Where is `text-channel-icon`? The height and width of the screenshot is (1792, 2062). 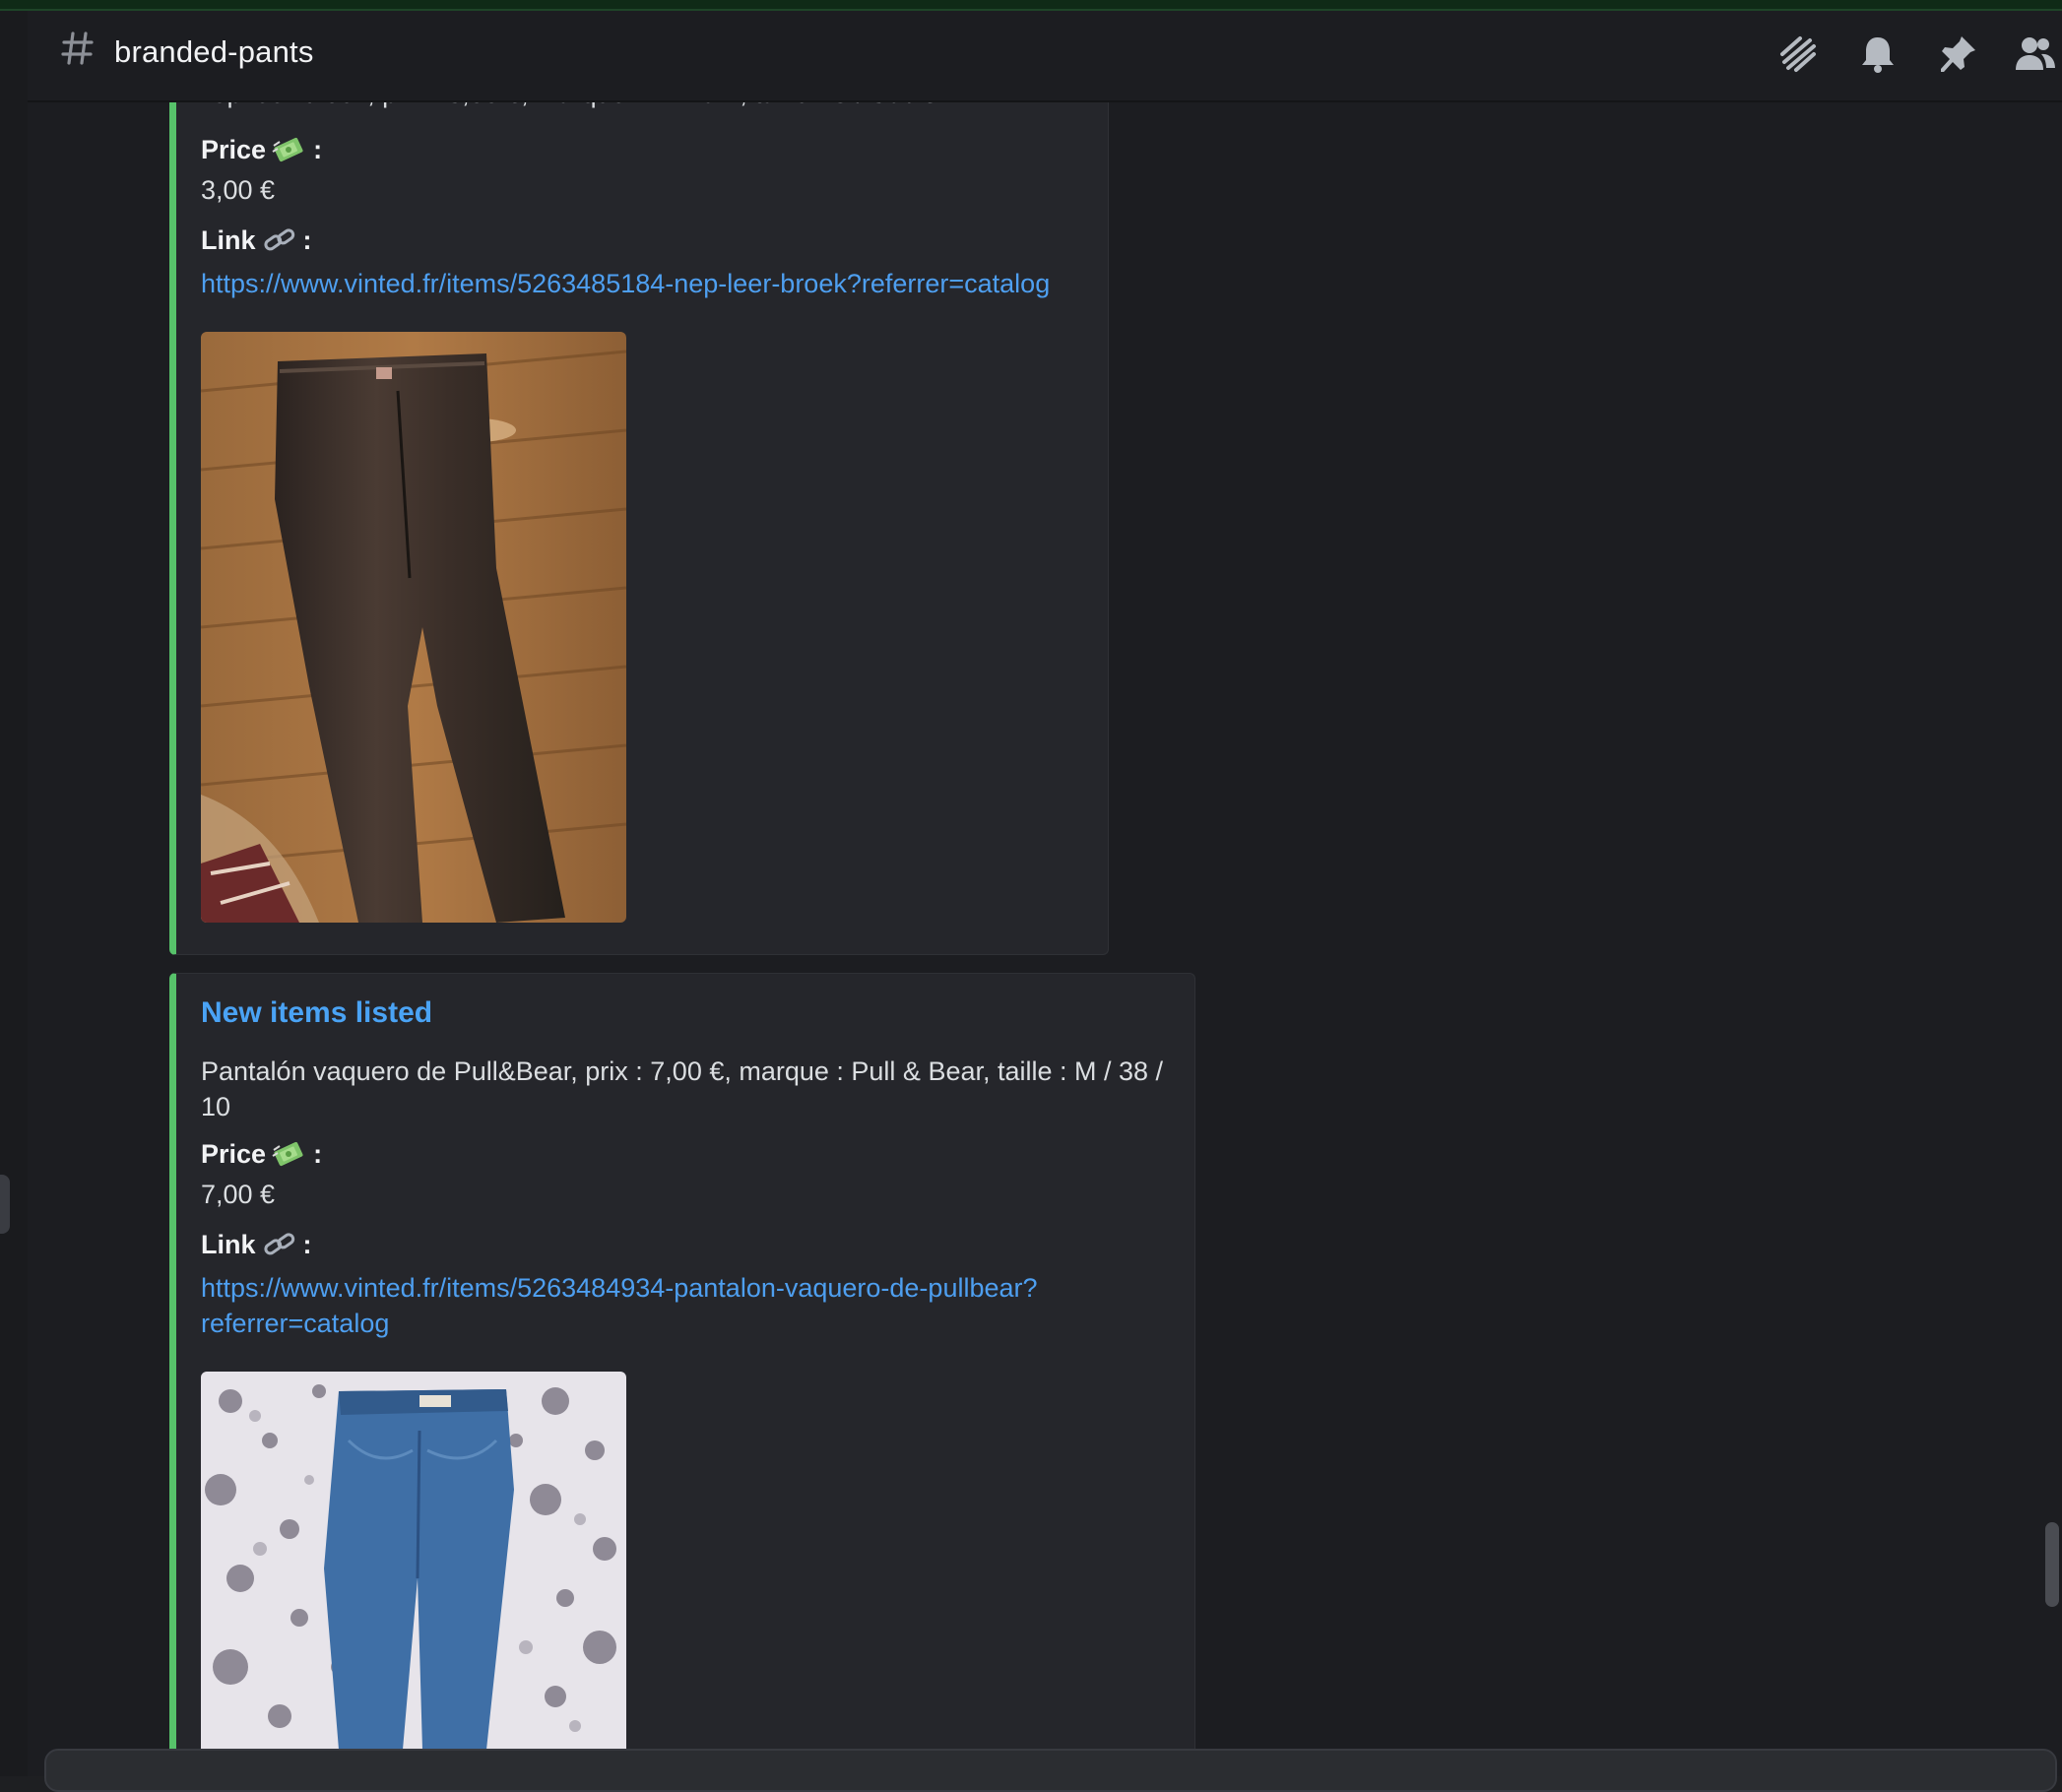
text-channel-icon is located at coordinates (77, 48).